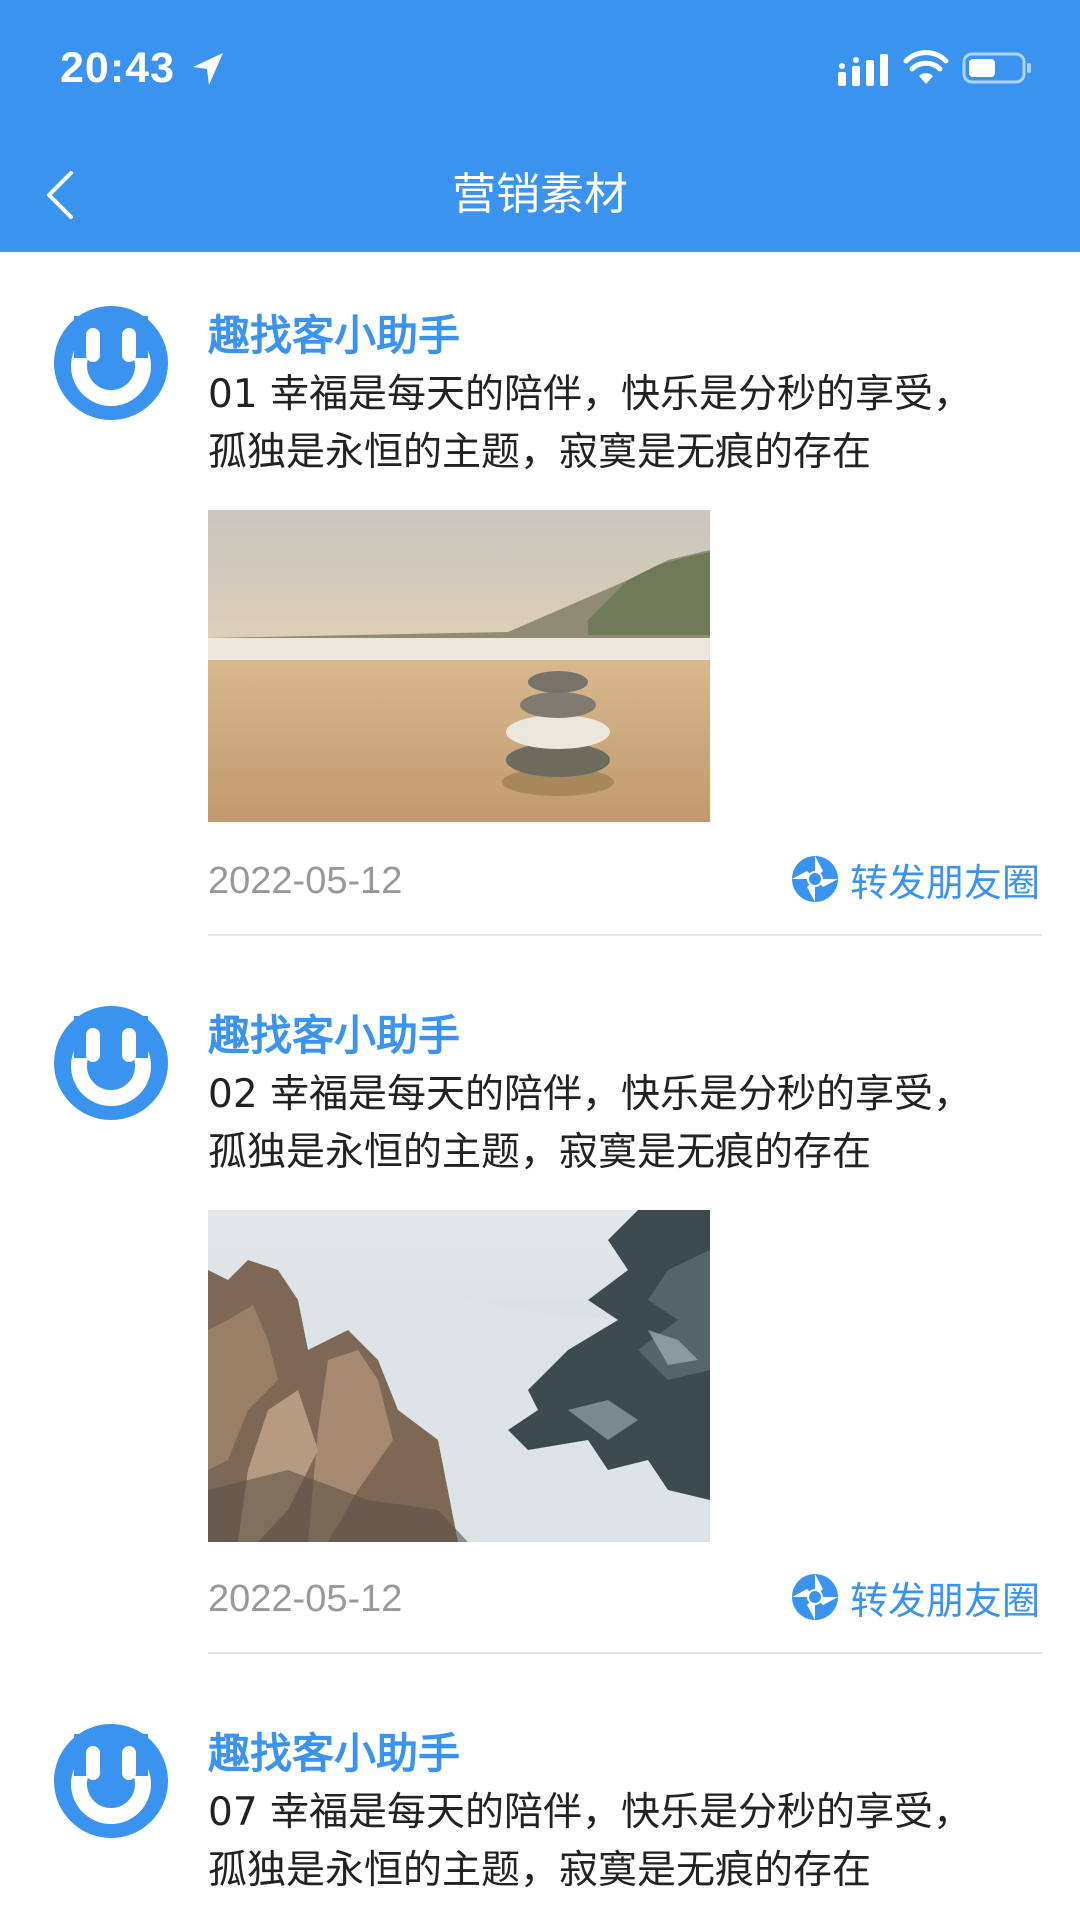 The width and height of the screenshot is (1080, 1920). Describe the element at coordinates (628, 1124) in the screenshot. I see `post-text: 02 幸福是每天的陪伴，快乐是分秒的享受， 孤独是永恒的主题，寂寞是无痕的存在` at that location.